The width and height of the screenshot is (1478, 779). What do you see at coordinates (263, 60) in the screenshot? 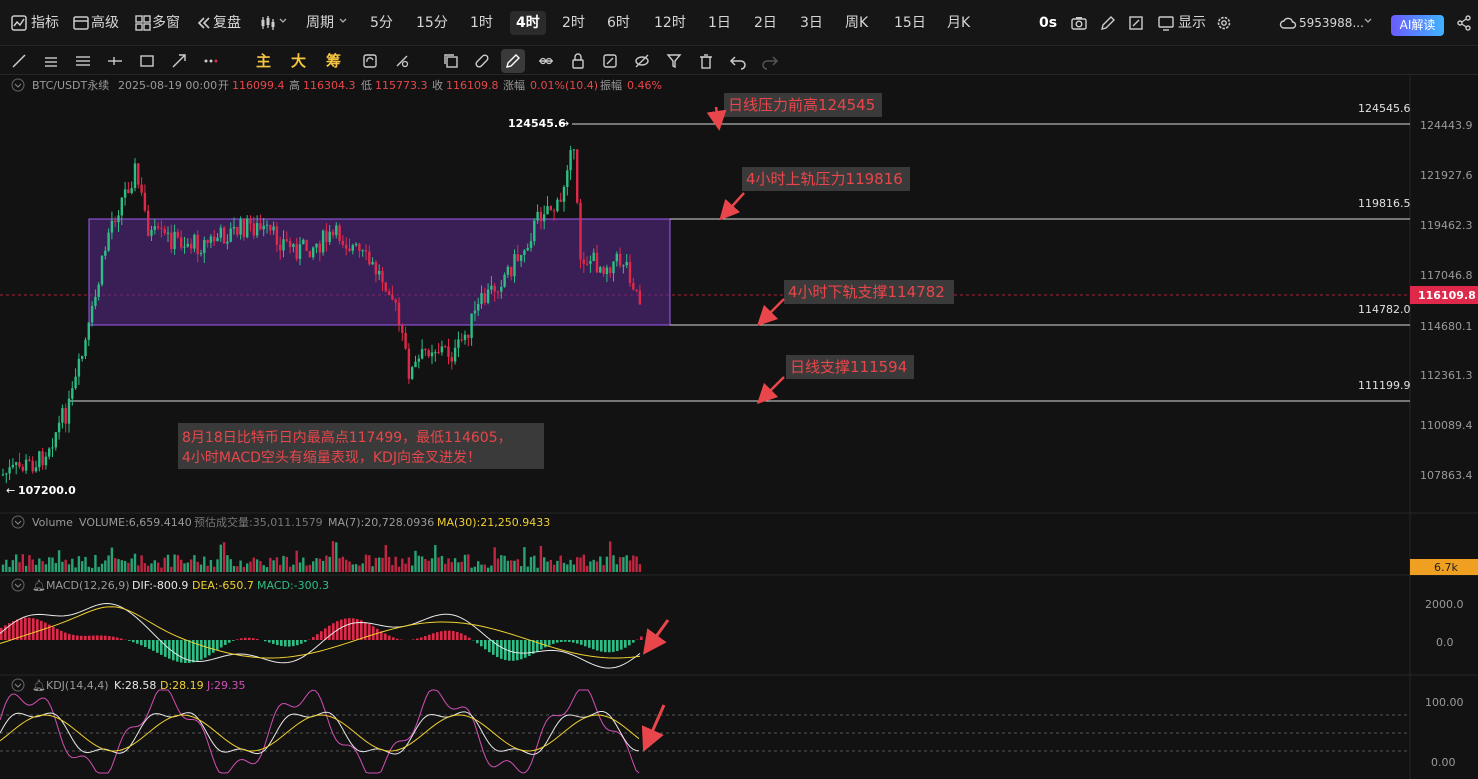
I see `main-indicator-toggle: 主` at bounding box center [263, 60].